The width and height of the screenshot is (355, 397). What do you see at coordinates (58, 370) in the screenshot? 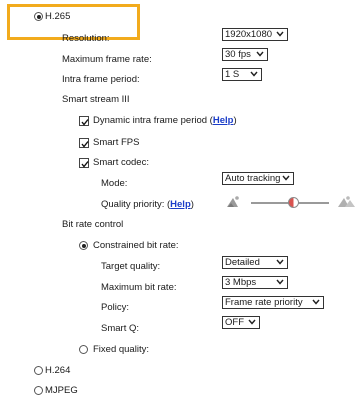
I see `h264-label: H.264` at bounding box center [58, 370].